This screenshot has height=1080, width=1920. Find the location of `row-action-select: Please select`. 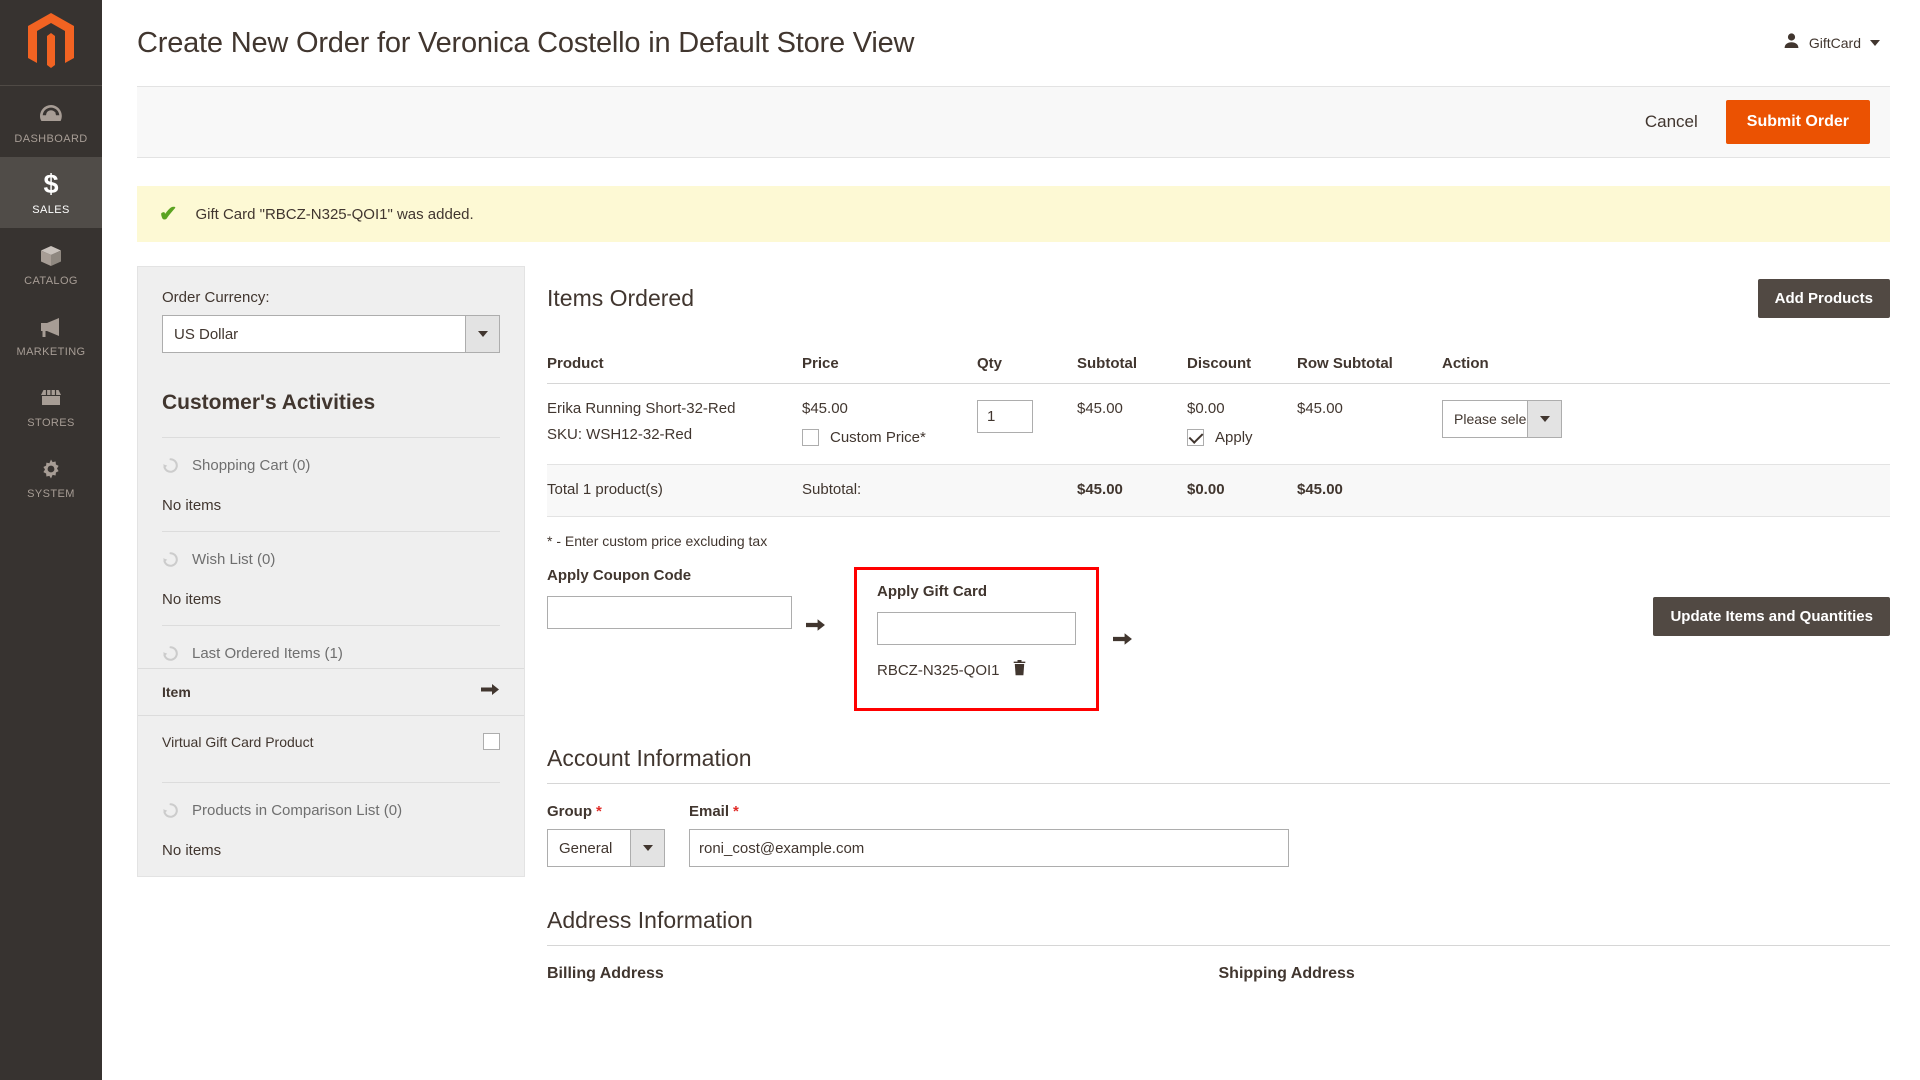

row-action-select: Please select is located at coordinates (1502, 419).